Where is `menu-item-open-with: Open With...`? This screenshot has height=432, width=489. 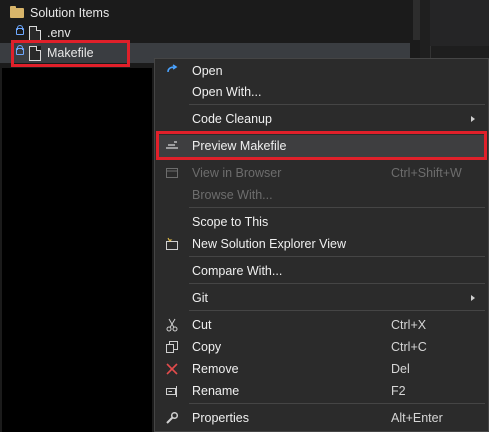
menu-item-open-with: Open With... is located at coordinates (321, 92).